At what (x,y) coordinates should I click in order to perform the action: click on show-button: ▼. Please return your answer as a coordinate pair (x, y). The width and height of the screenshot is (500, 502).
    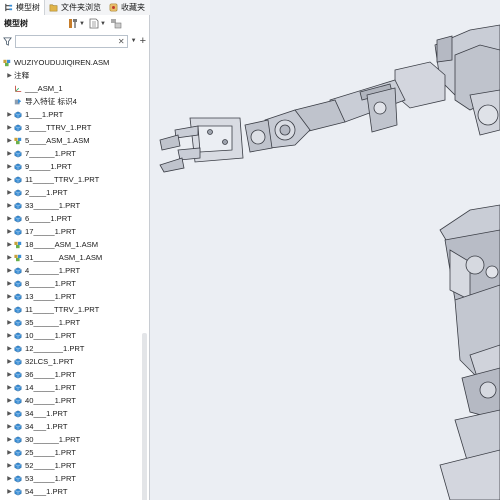
    Looking at the image, I should click on (97, 23).